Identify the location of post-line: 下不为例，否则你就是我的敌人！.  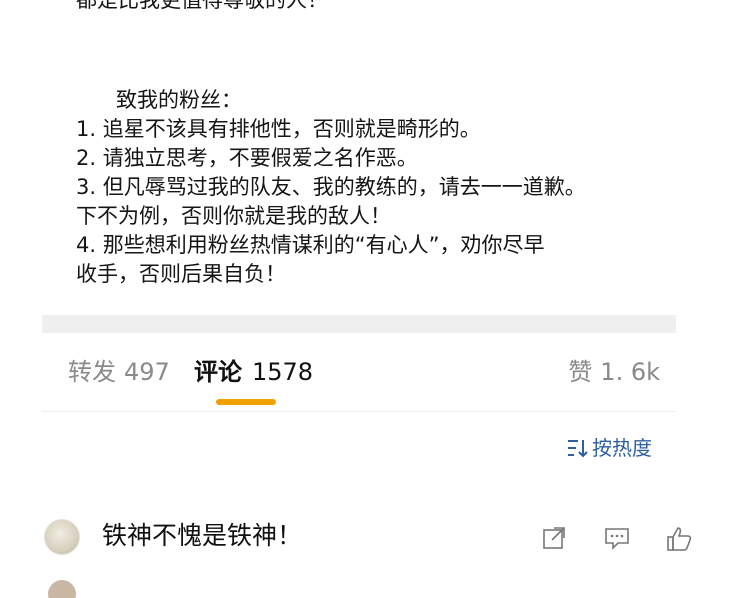
(233, 216).